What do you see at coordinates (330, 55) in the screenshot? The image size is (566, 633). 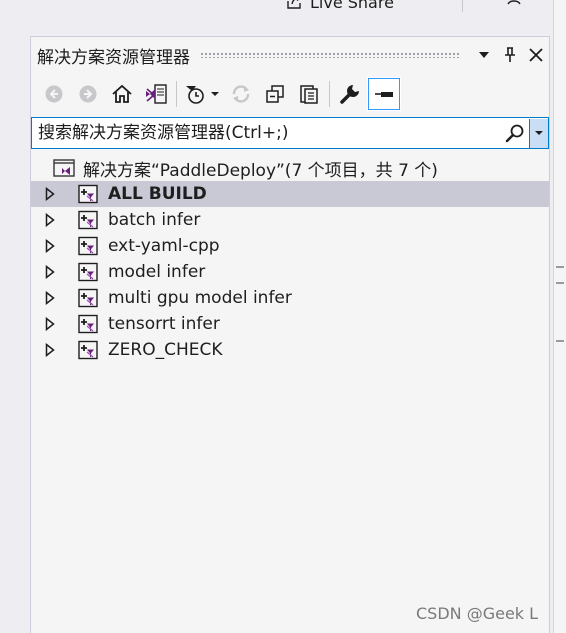 I see `title-grip` at bounding box center [330, 55].